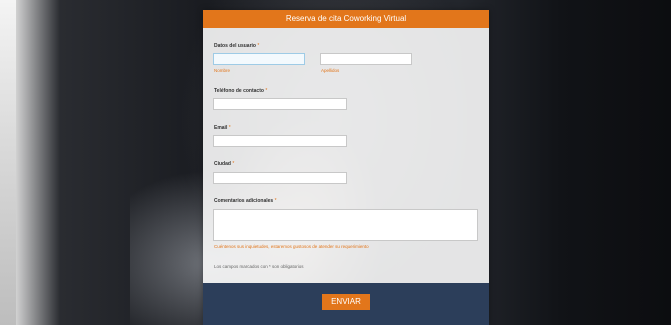 The image size is (671, 325). I want to click on comments-label: Comentarios adicionales *, so click(245, 201).